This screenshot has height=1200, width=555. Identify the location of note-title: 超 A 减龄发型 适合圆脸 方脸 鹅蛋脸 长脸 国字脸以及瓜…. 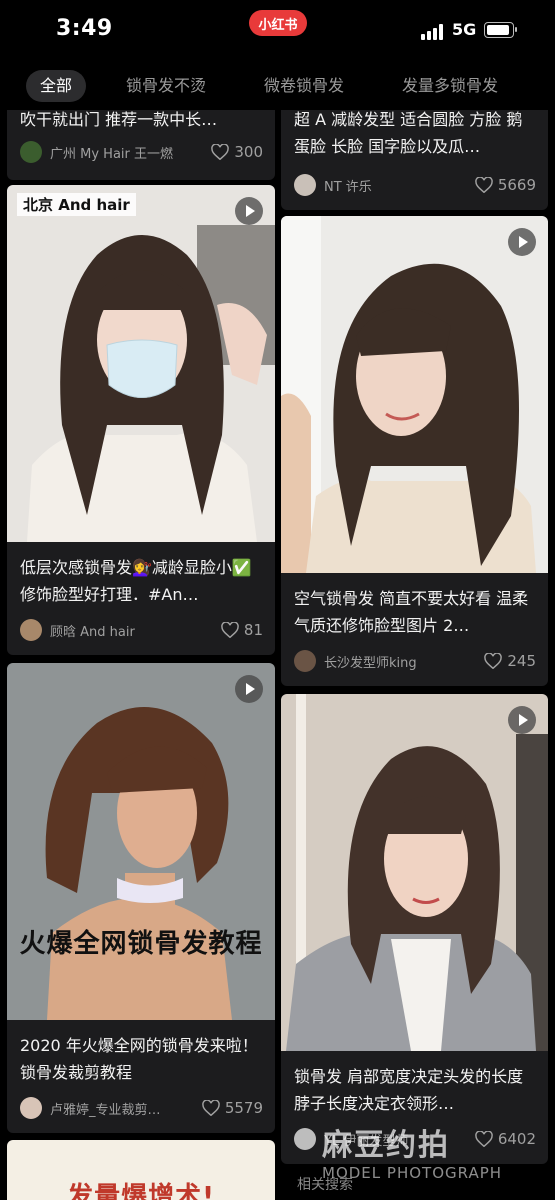
(408, 133).